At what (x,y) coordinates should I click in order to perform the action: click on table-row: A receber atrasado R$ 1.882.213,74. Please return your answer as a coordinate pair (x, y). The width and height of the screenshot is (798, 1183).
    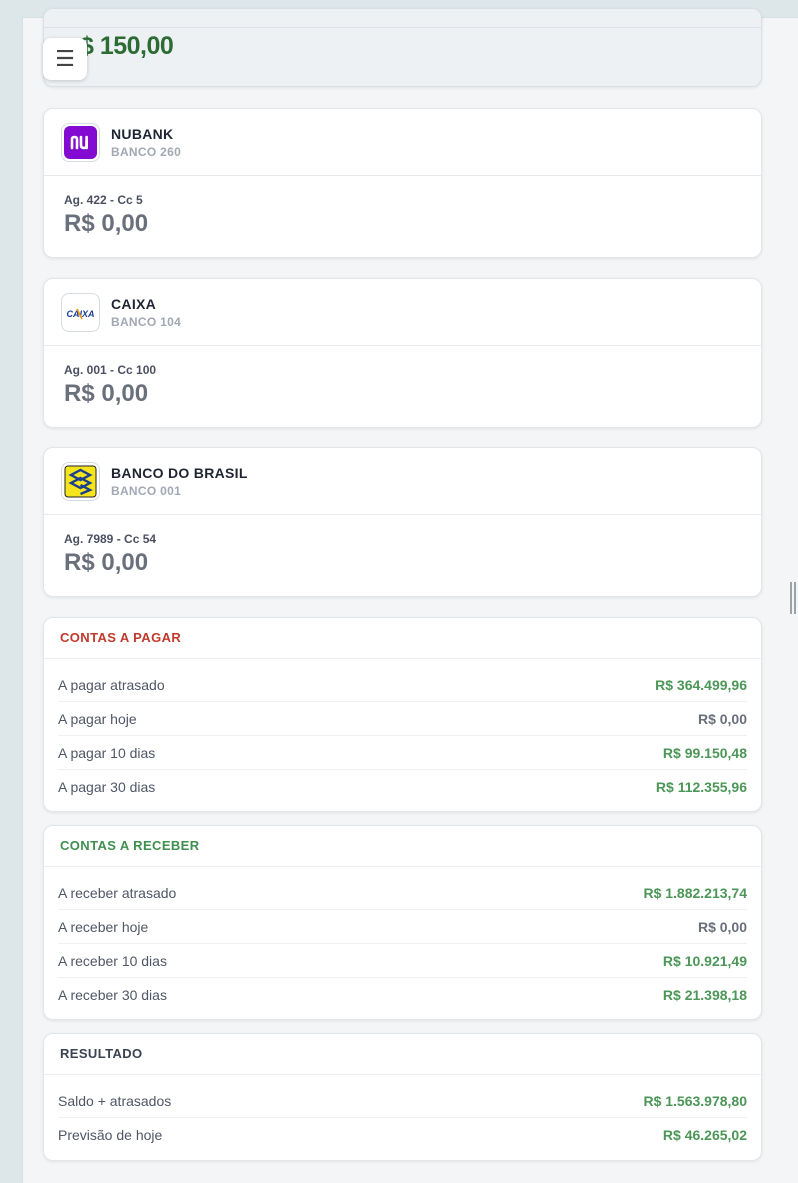
    Looking at the image, I should click on (402, 893).